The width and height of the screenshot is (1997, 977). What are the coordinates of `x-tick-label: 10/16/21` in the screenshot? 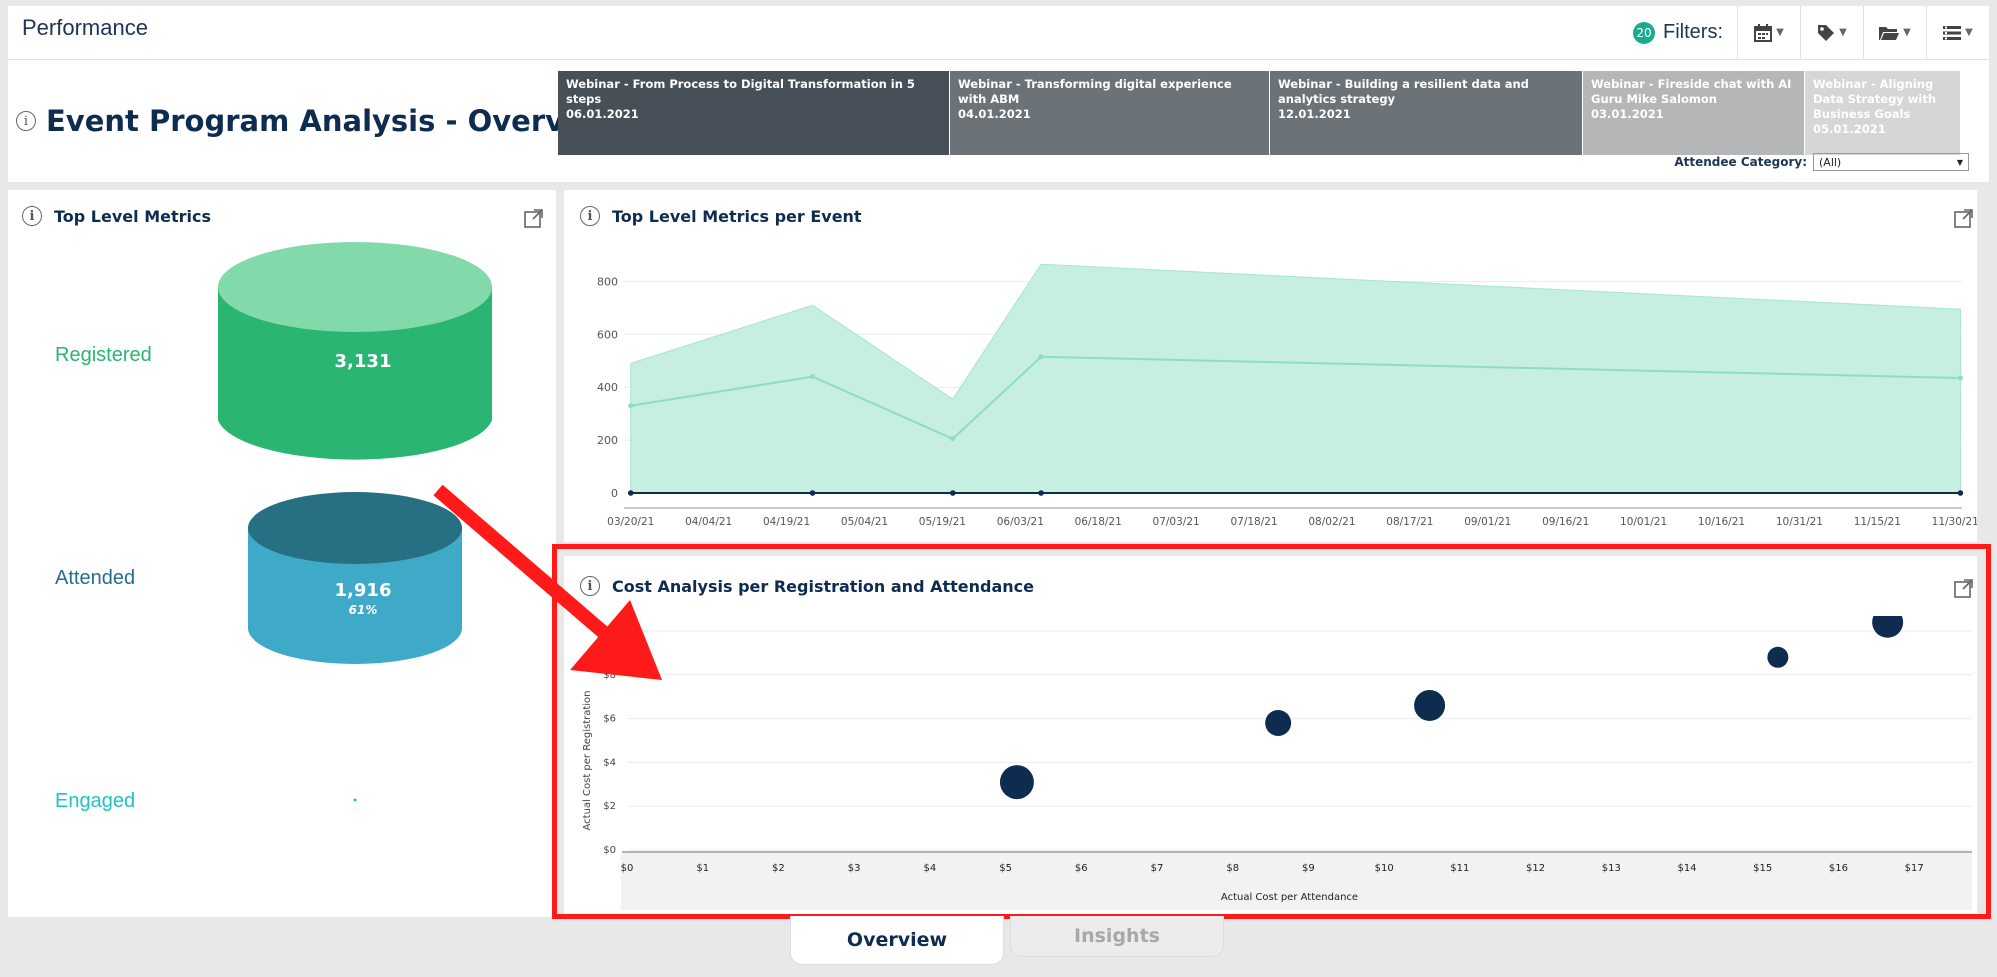 It's located at (1721, 522).